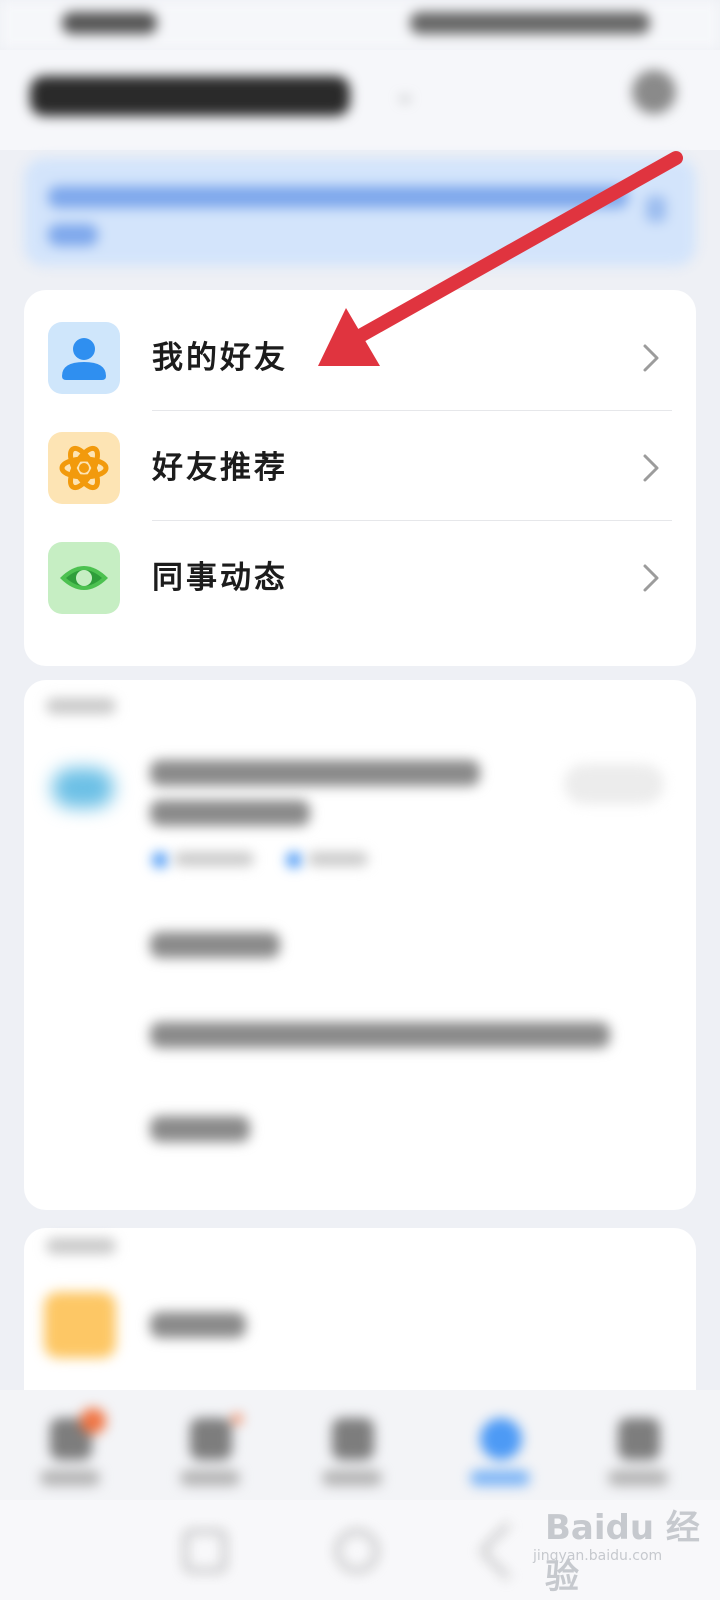 The image size is (720, 1600). I want to click on unread-badge, so click(93, 1421).